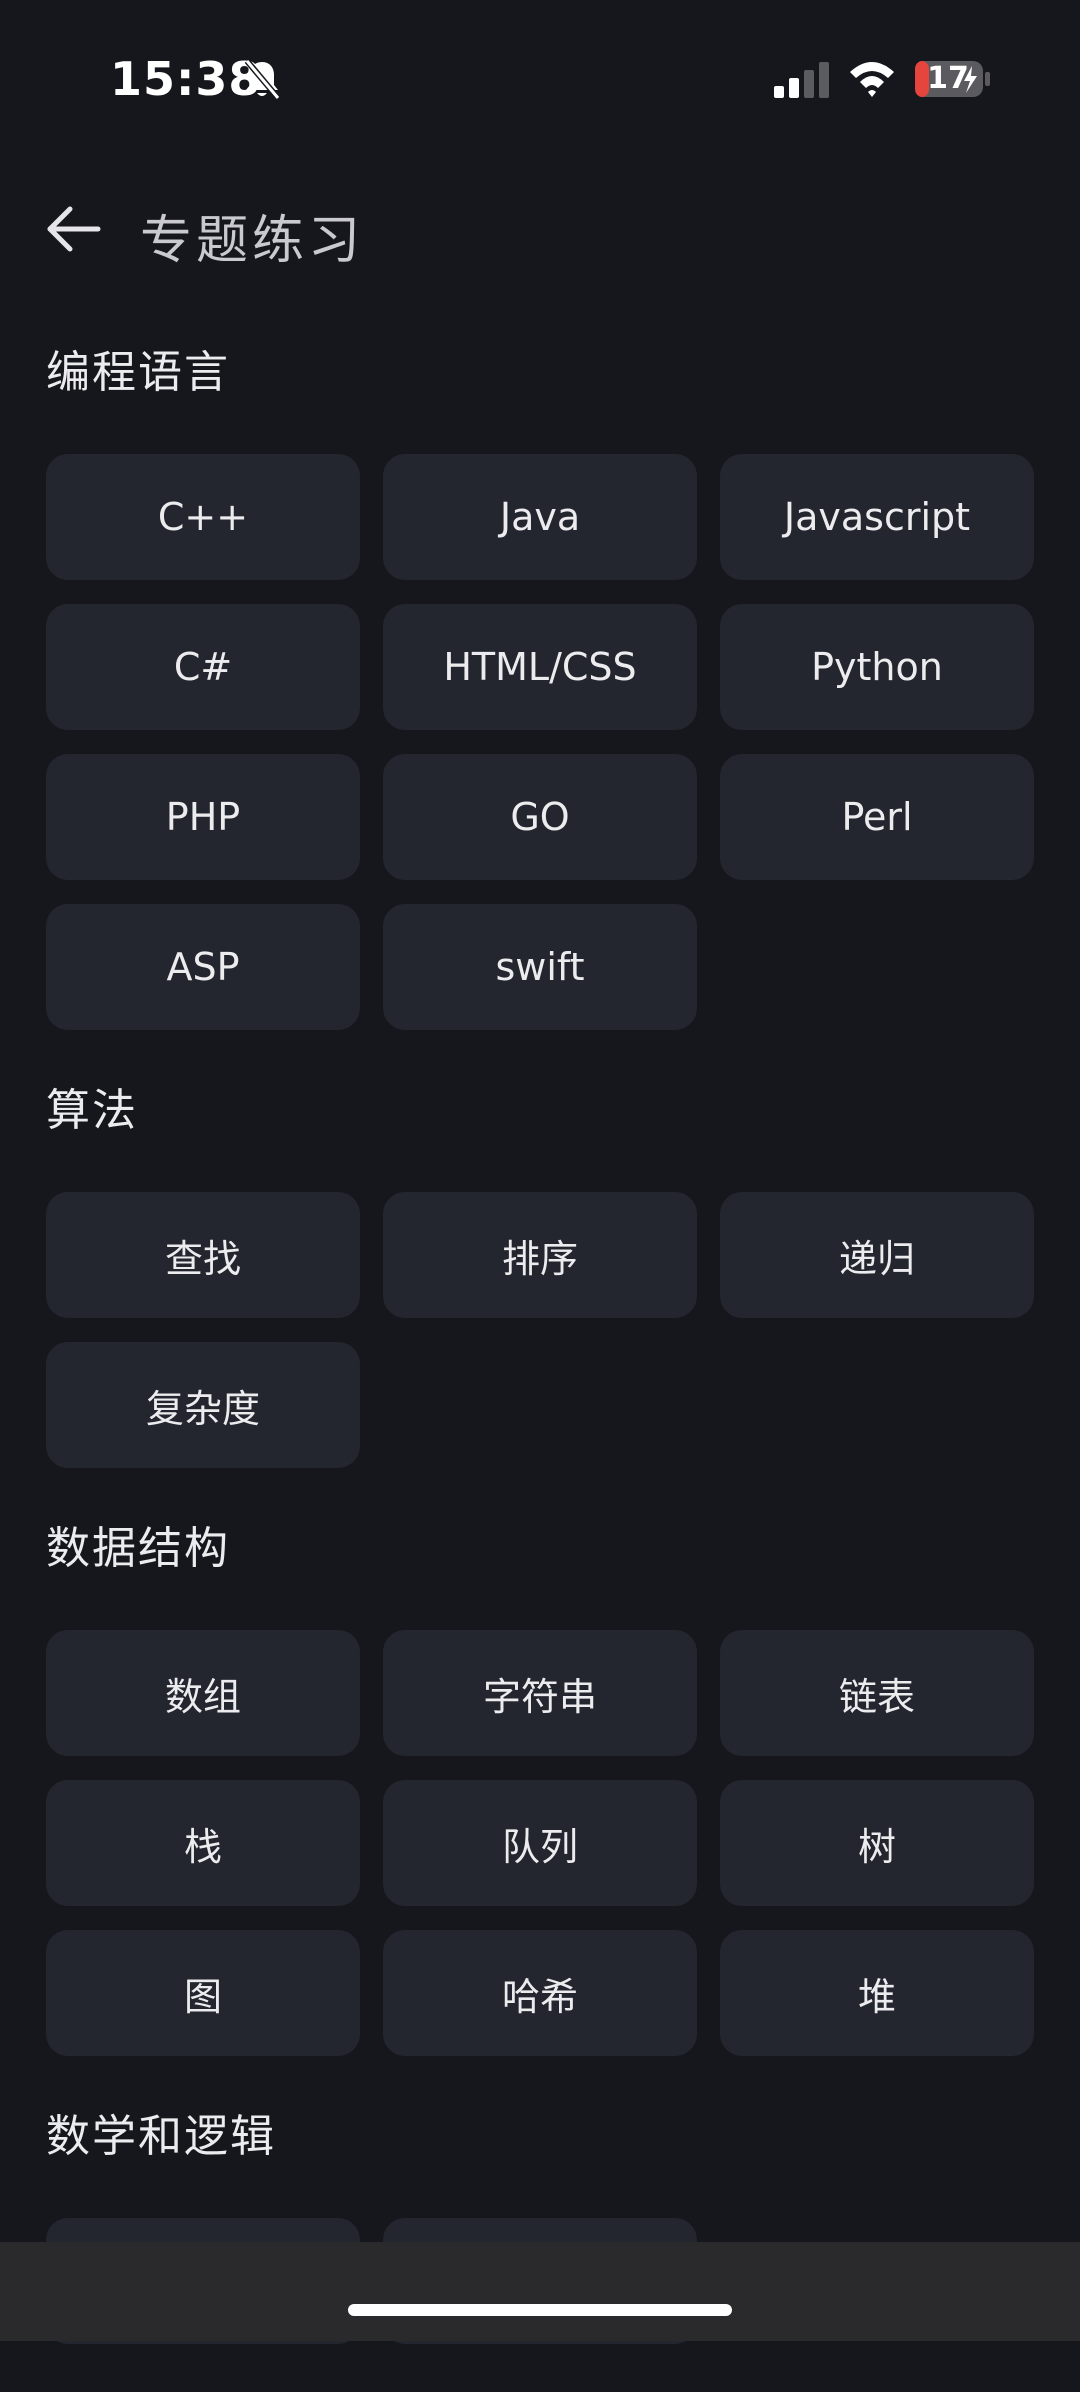  Describe the element at coordinates (203, 967) in the screenshot. I see `topic-tile-asp: ASP` at that location.